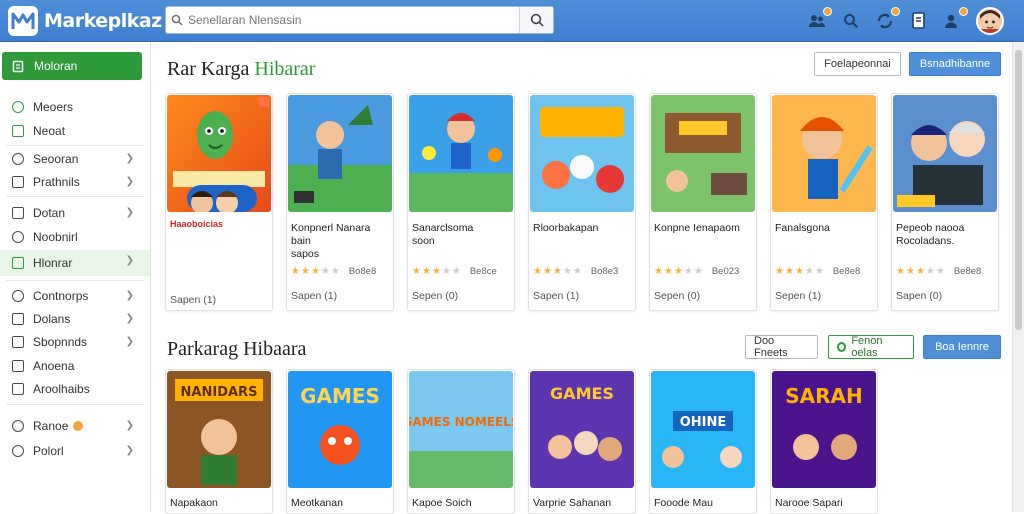 This screenshot has height=514, width=1024. Describe the element at coordinates (18, 237) in the screenshot. I see `lock-icon` at that location.